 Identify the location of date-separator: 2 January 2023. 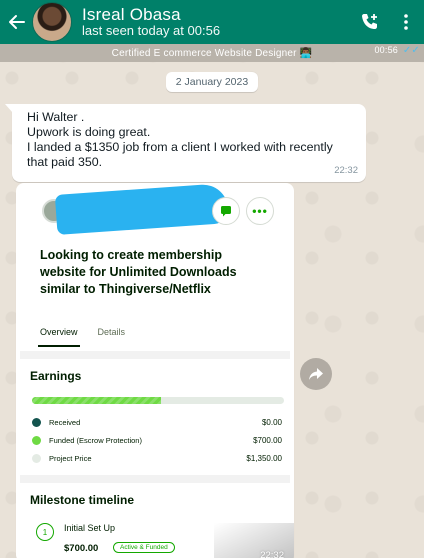
(212, 82).